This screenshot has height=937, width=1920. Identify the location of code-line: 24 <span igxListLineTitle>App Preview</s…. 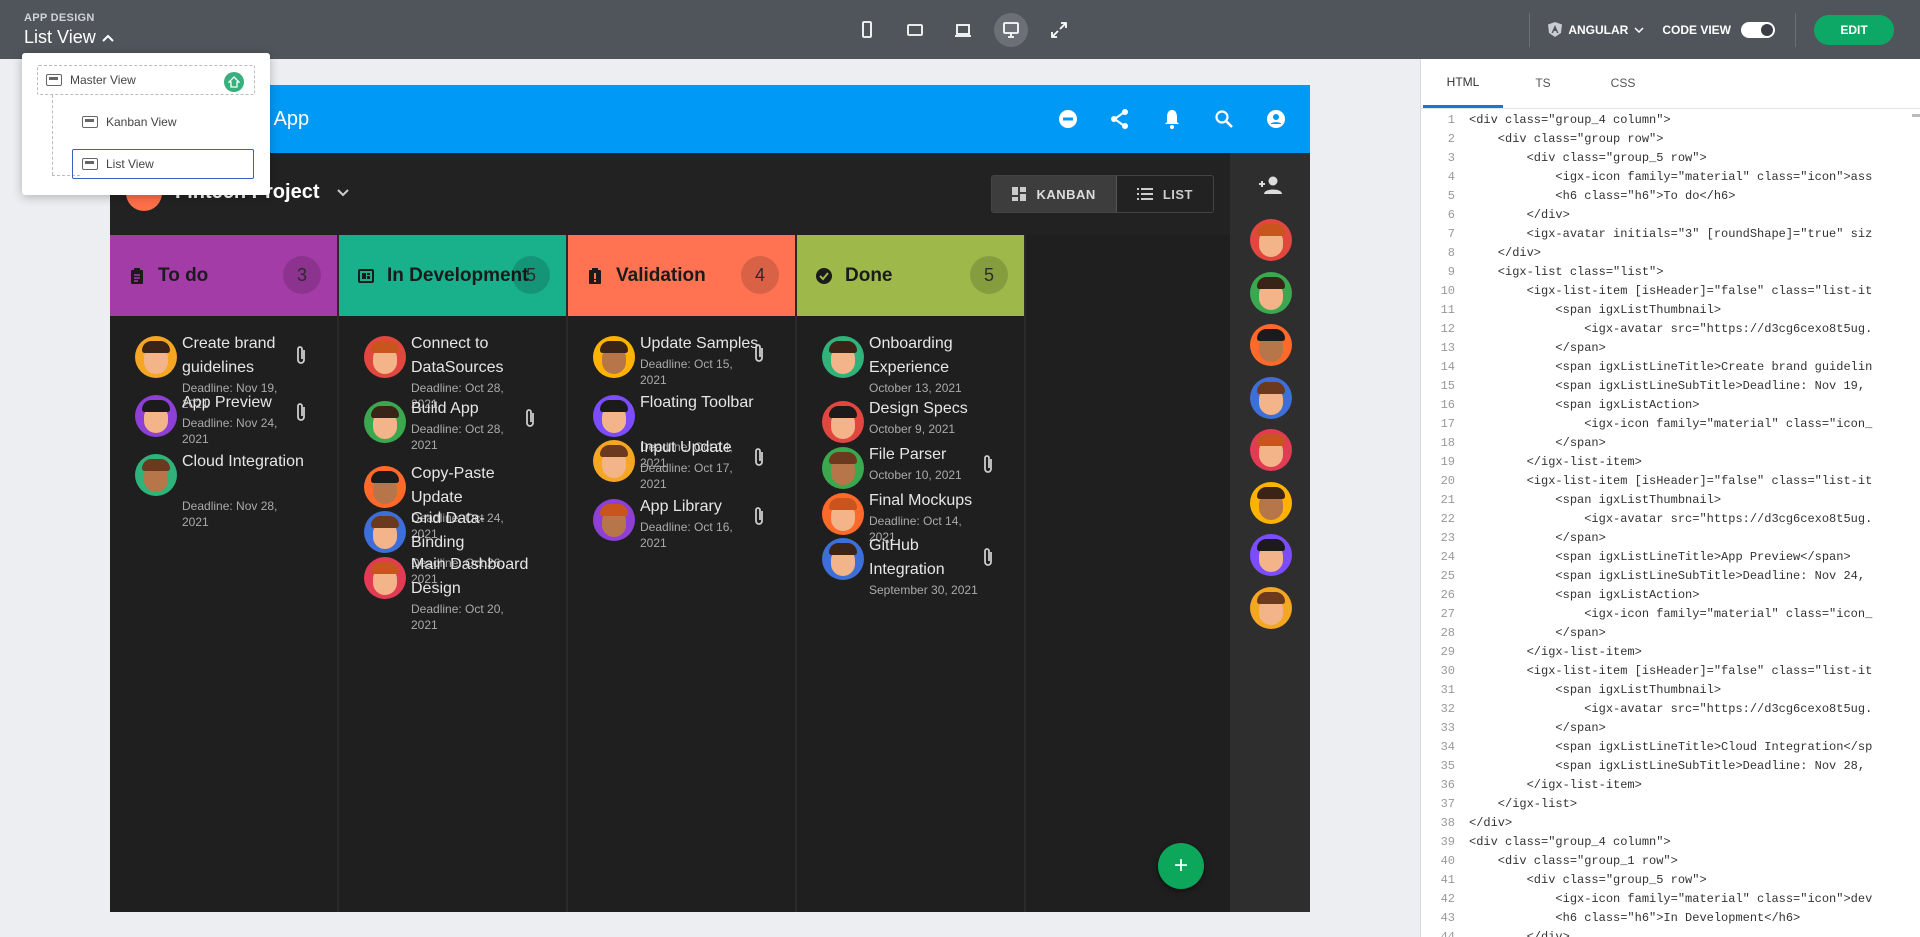
(1670, 557).